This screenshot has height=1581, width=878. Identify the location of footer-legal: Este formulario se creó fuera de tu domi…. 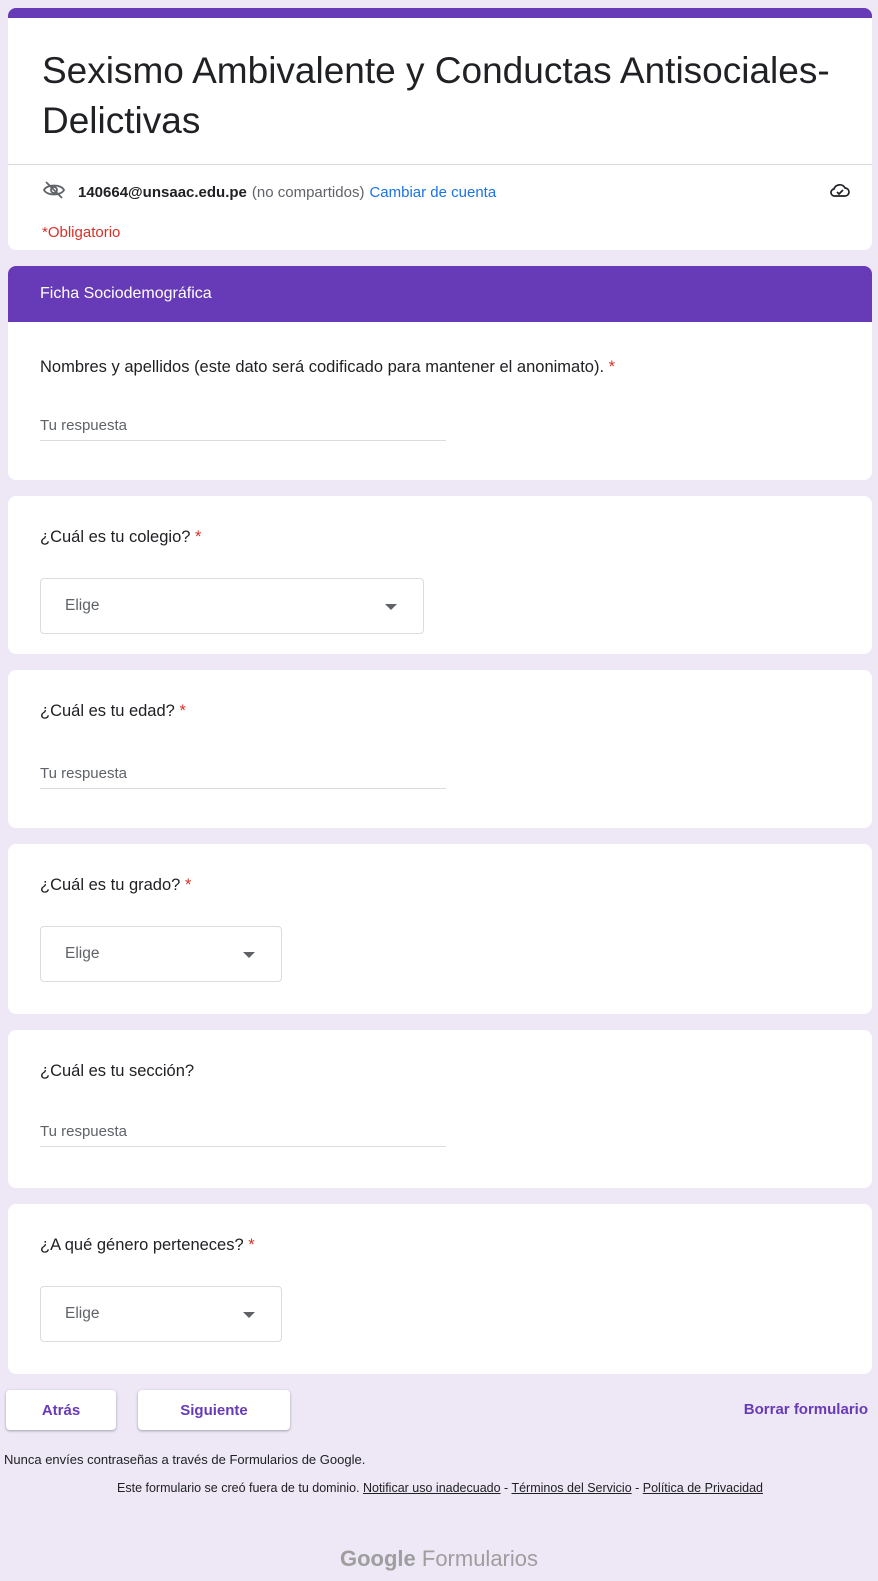
(440, 1488).